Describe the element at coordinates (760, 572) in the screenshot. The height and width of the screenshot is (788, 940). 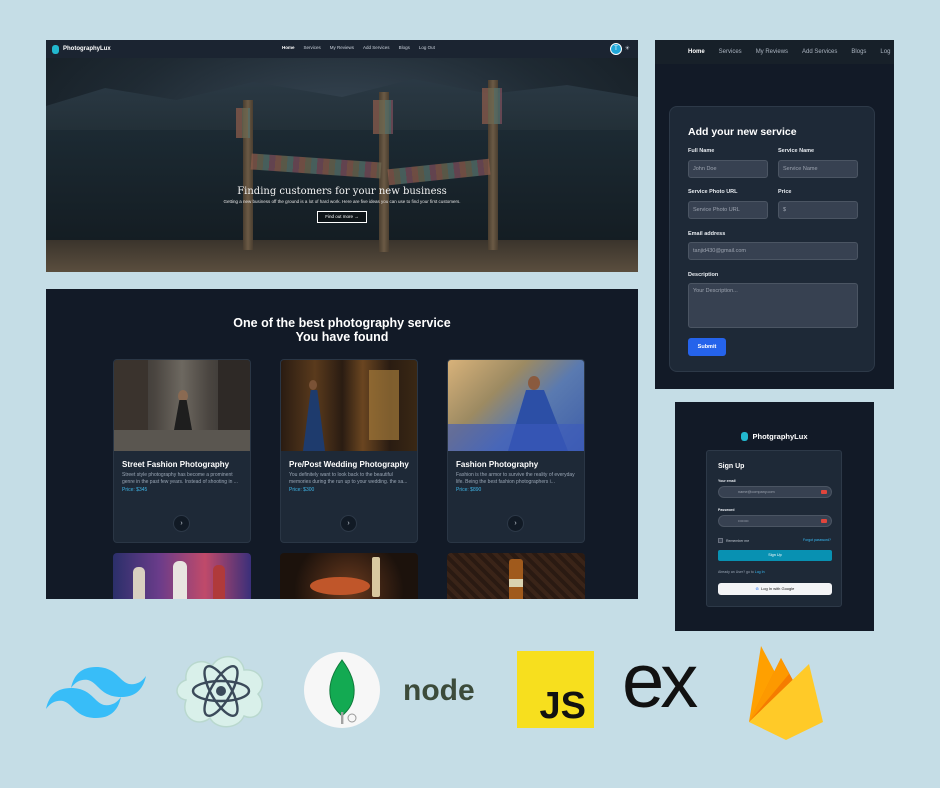
I see `login-link: Log In` at that location.